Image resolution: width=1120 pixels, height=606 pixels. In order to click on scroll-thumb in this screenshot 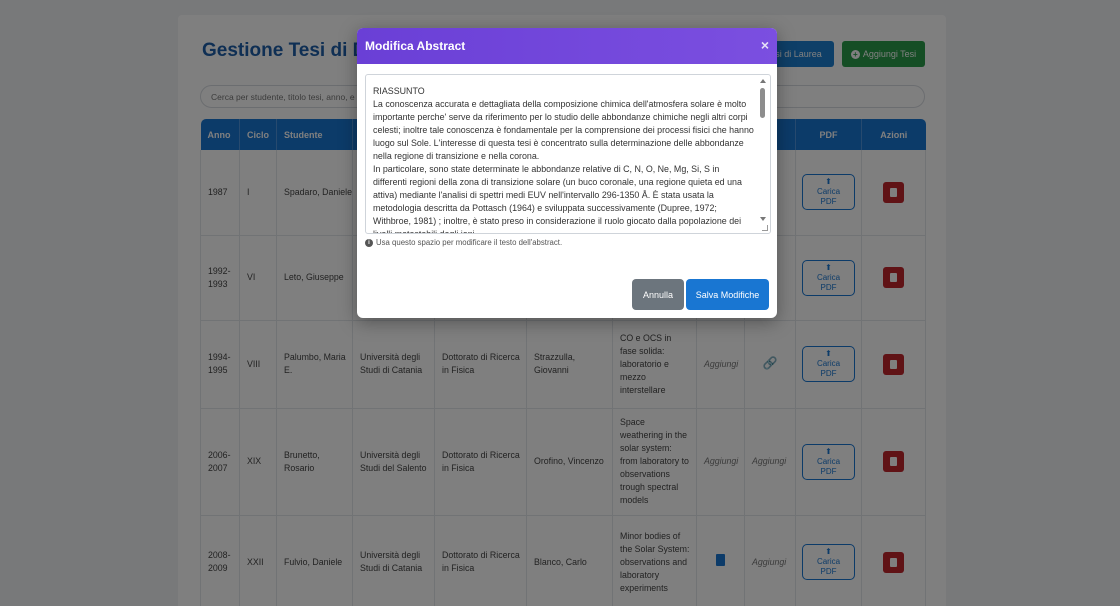, I will do `click(762, 103)`.